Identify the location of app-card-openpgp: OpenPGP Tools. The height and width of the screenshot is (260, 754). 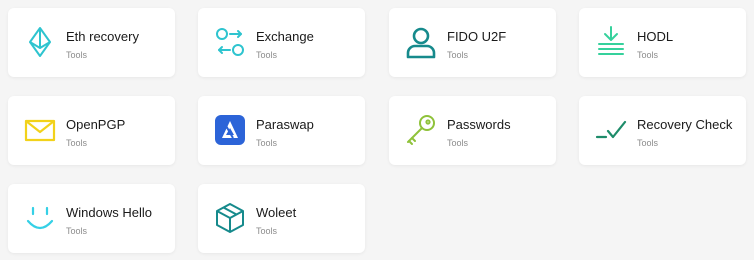
(91, 130).